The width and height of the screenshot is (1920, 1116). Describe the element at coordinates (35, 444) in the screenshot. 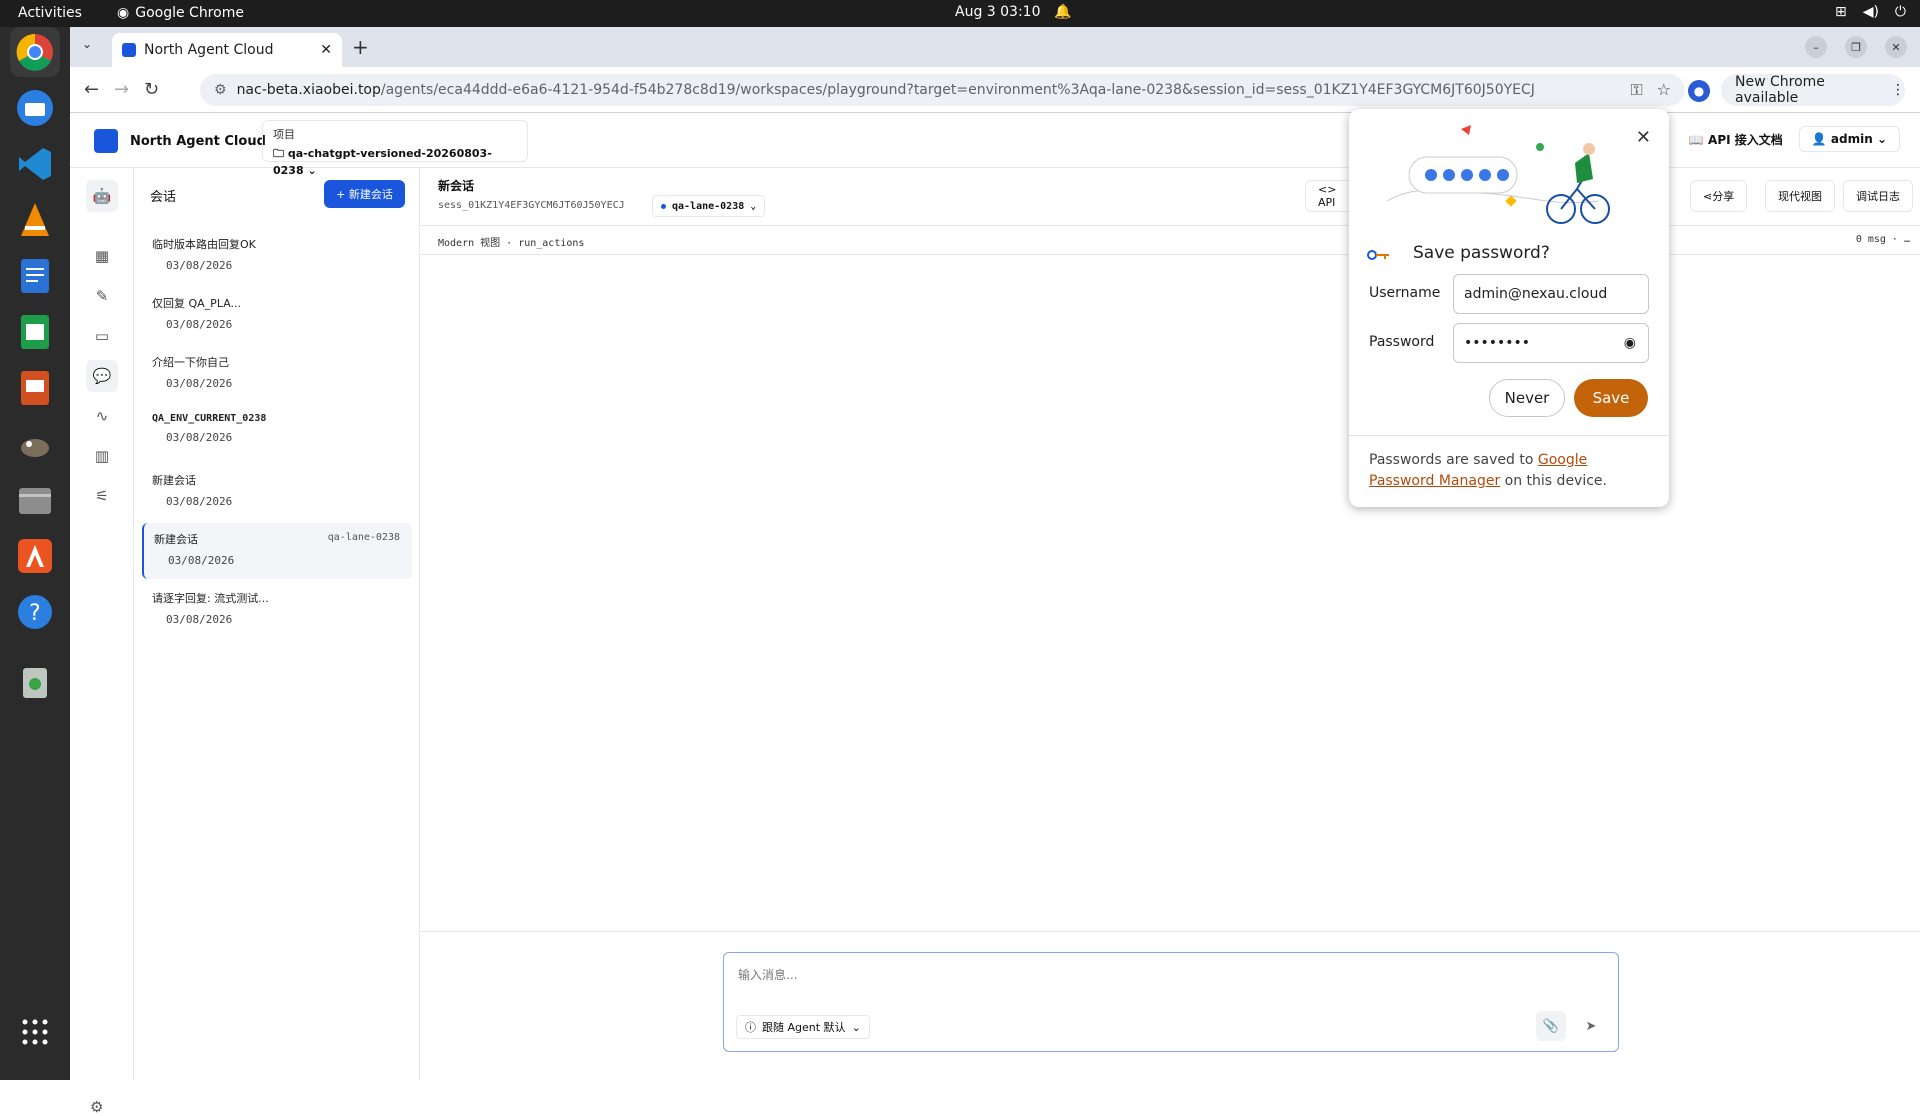

I see `gimp-dock-icon` at that location.